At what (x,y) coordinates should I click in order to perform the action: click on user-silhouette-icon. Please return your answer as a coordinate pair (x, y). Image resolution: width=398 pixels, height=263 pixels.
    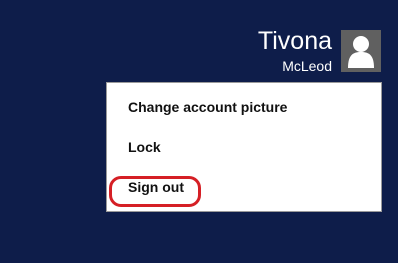
    Looking at the image, I should click on (361, 51).